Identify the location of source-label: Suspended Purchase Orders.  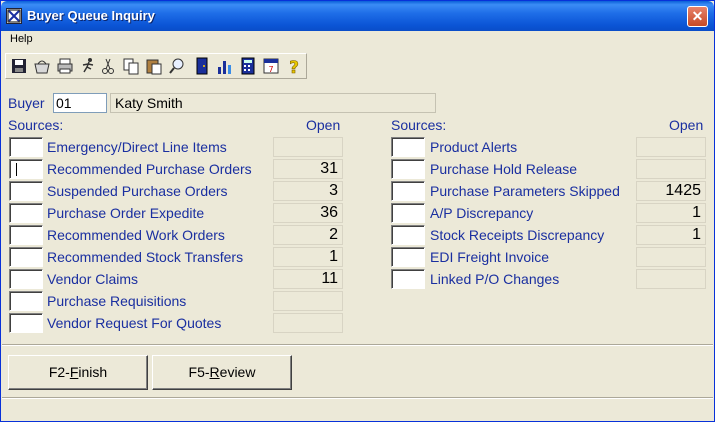
(137, 191).